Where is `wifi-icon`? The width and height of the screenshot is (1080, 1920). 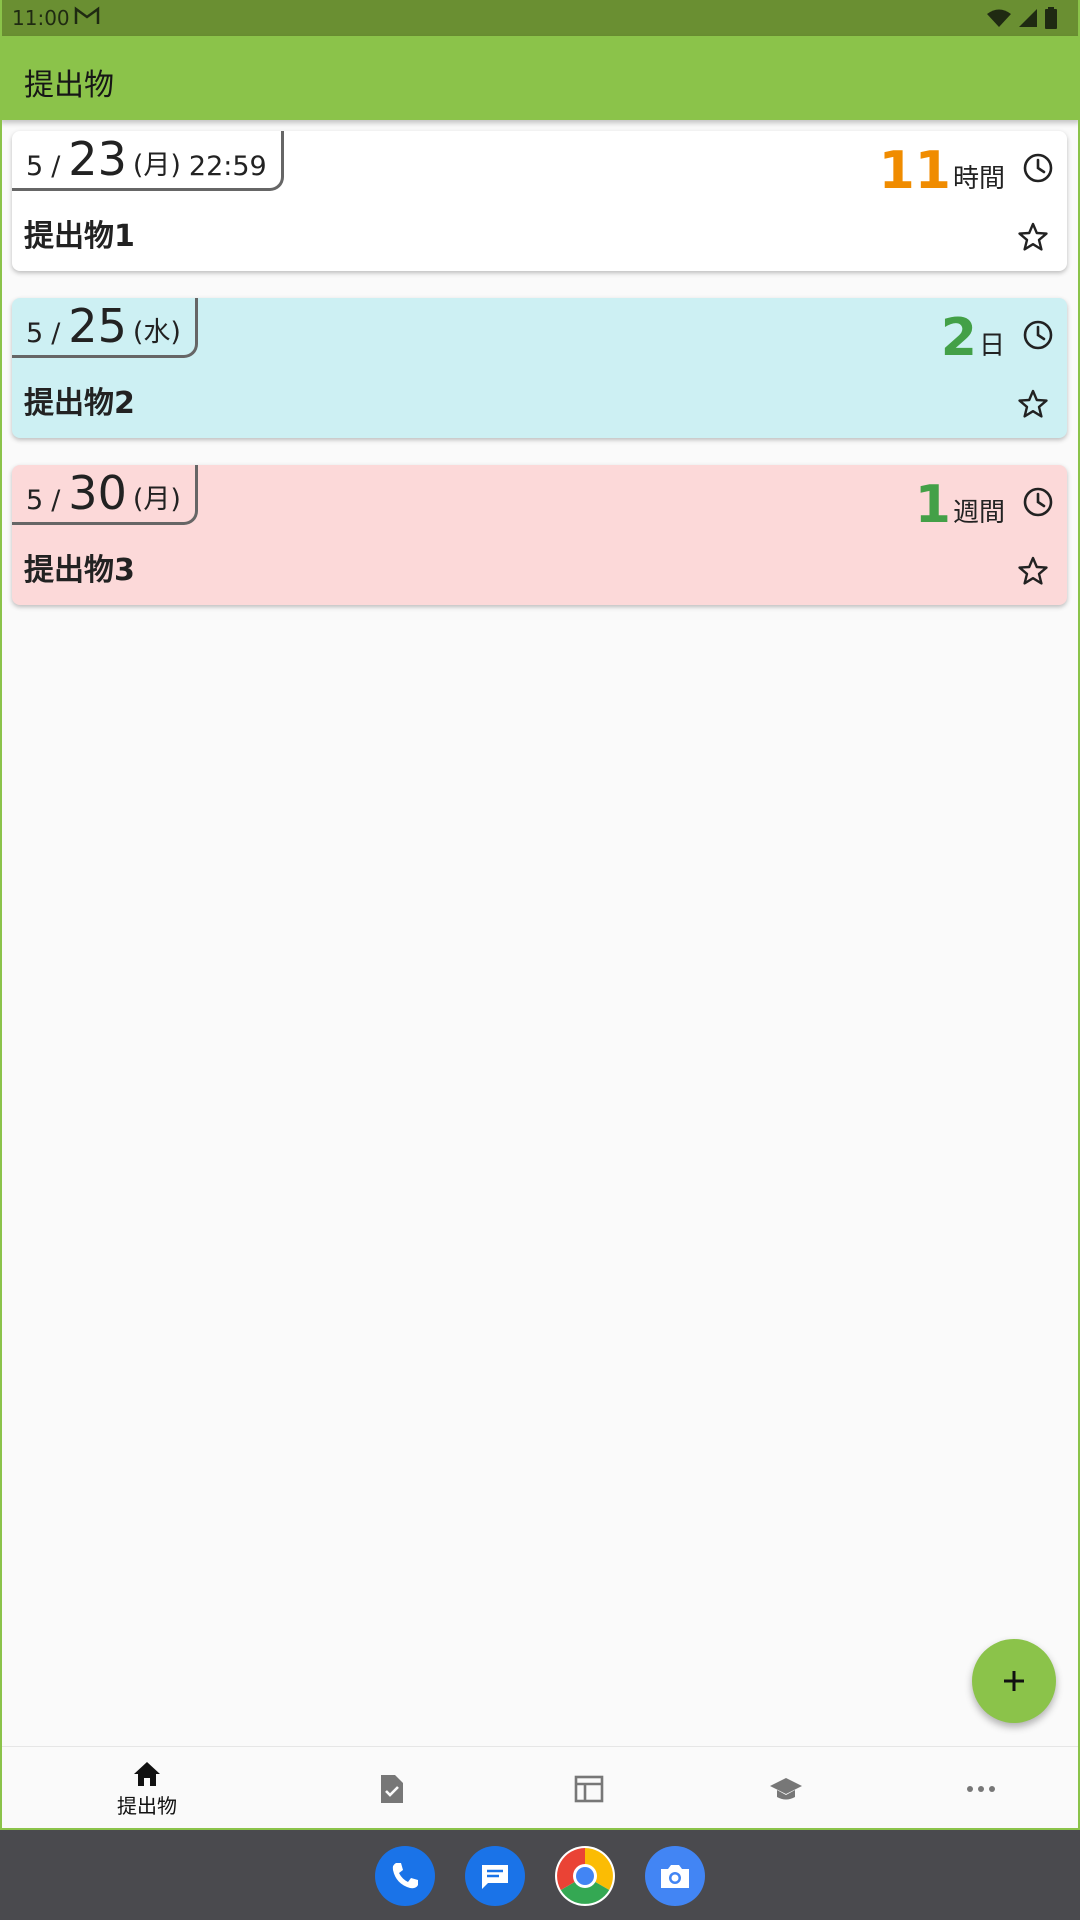
wifi-icon is located at coordinates (999, 18).